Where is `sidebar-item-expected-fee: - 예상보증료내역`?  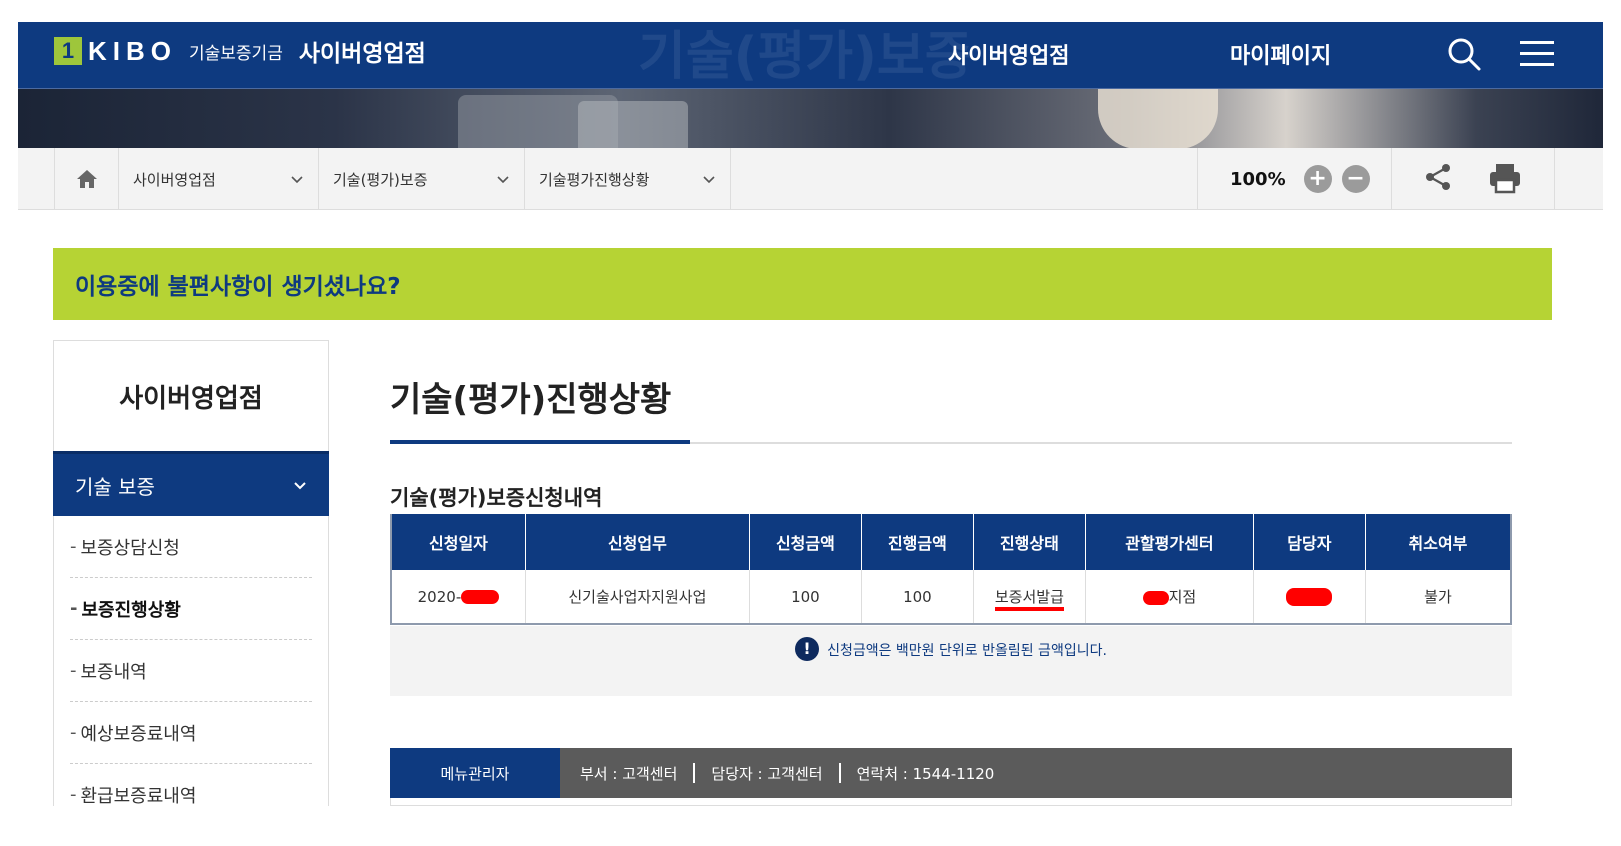
sidebar-item-expected-fee: - 예상보증료내역 is located at coordinates (191, 733).